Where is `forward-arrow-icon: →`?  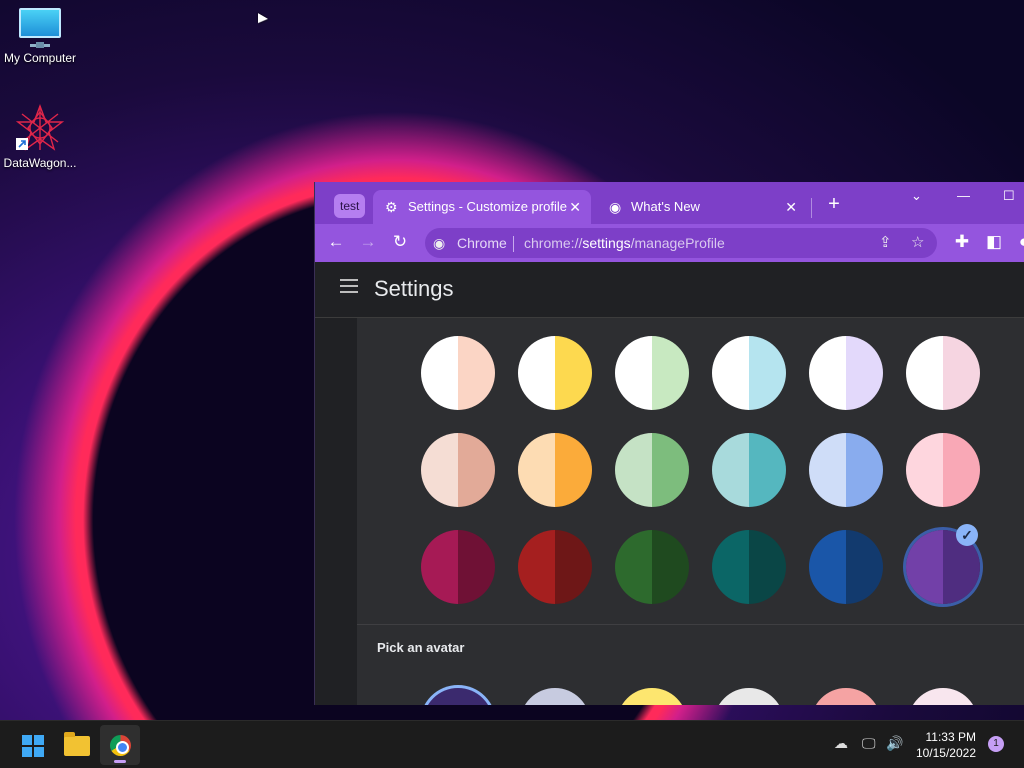
forward-arrow-icon: → is located at coordinates (368, 242).